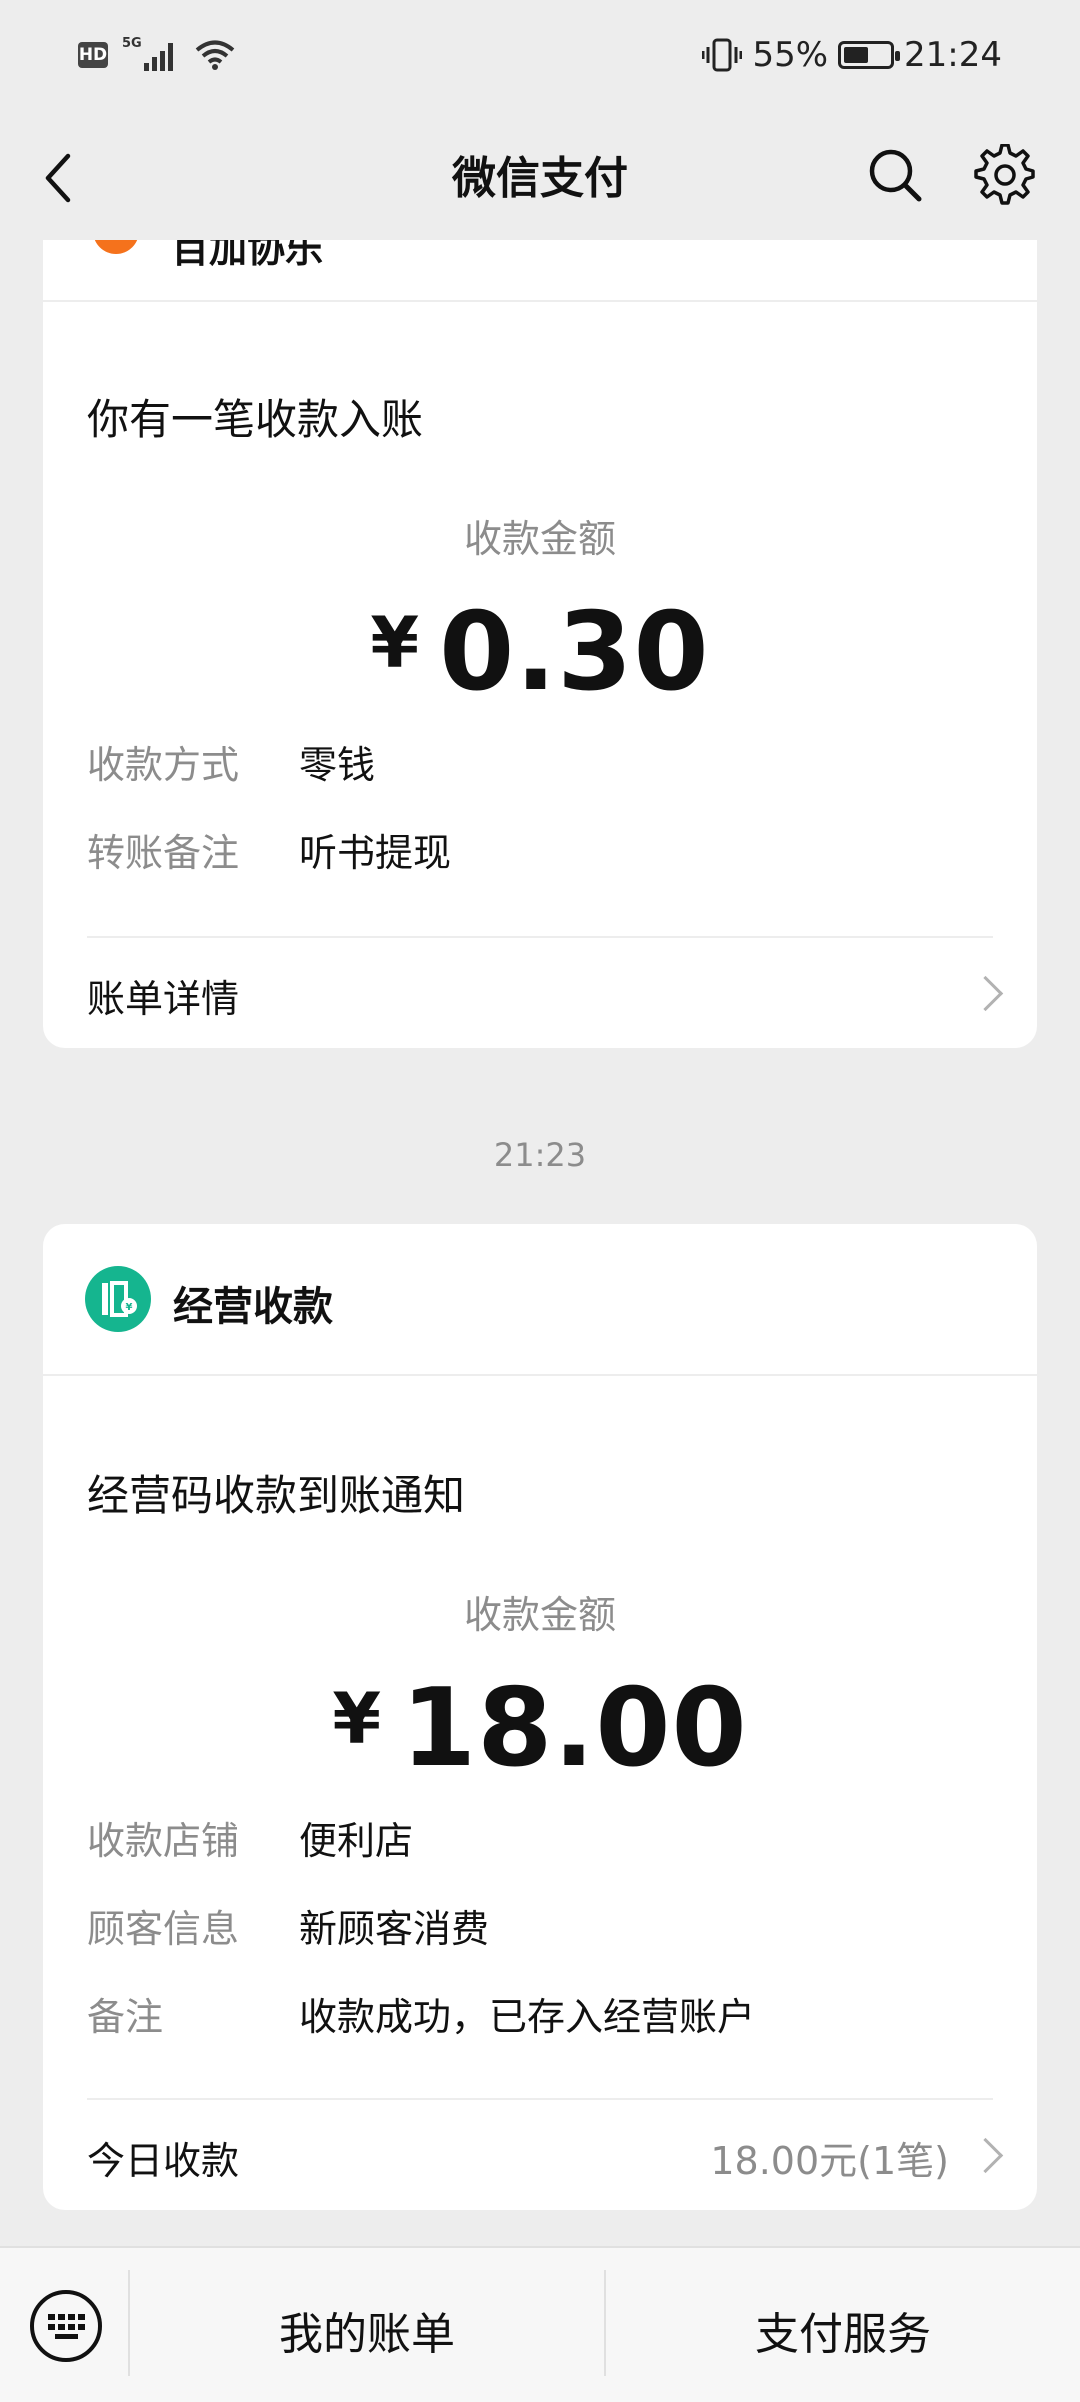 This screenshot has width=1080, height=2402. I want to click on signal-5g-icon: 5G, so click(147, 53).